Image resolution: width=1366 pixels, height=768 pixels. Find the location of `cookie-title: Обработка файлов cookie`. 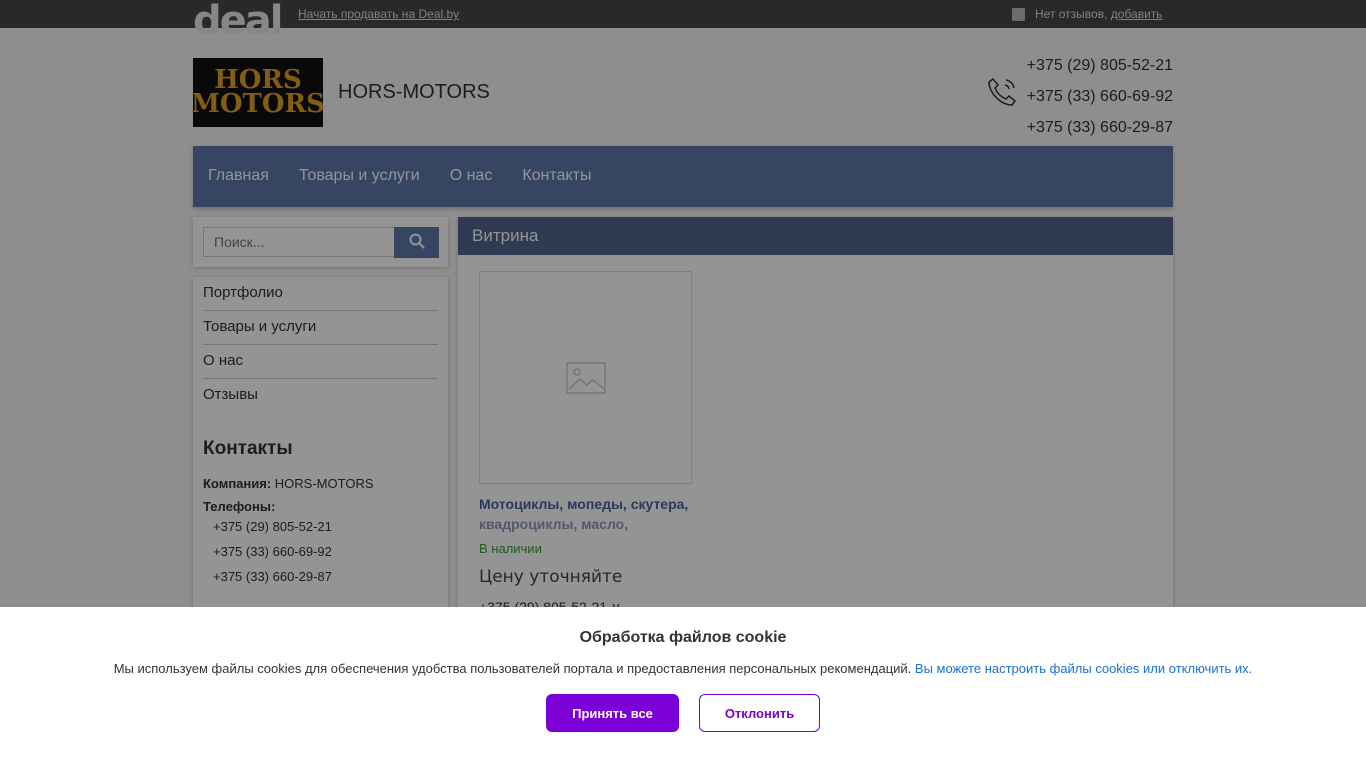

cookie-title: Обработка файлов cookie is located at coordinates (683, 637).